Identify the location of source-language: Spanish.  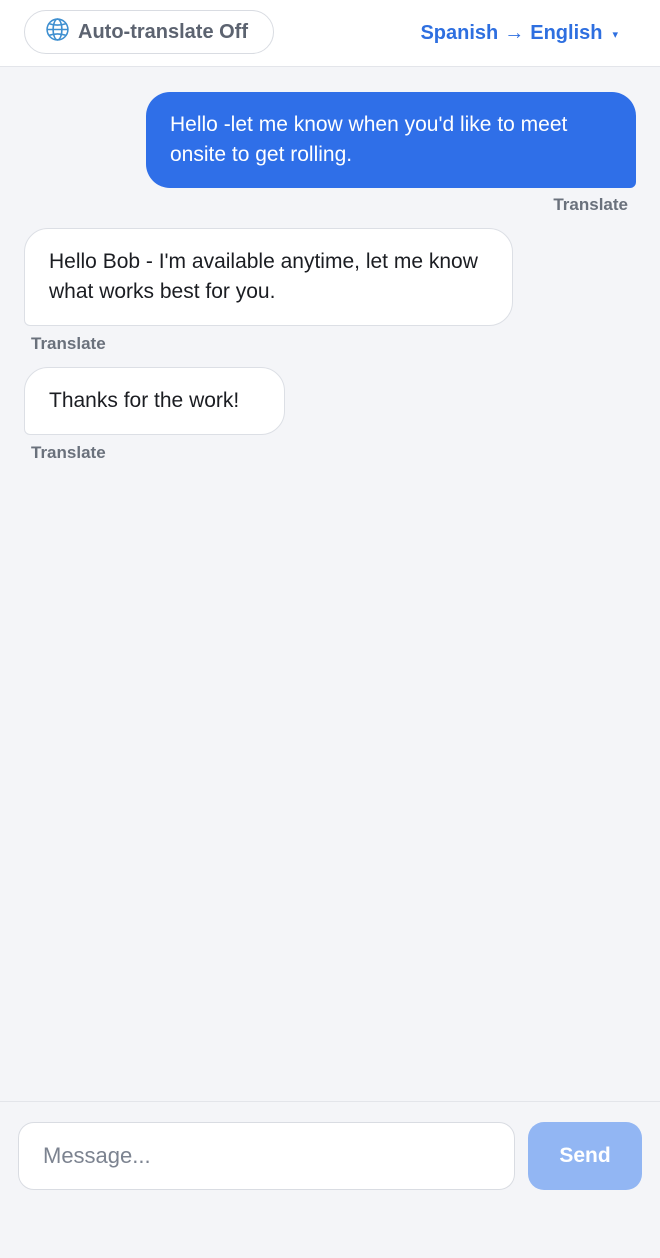
(459, 32).